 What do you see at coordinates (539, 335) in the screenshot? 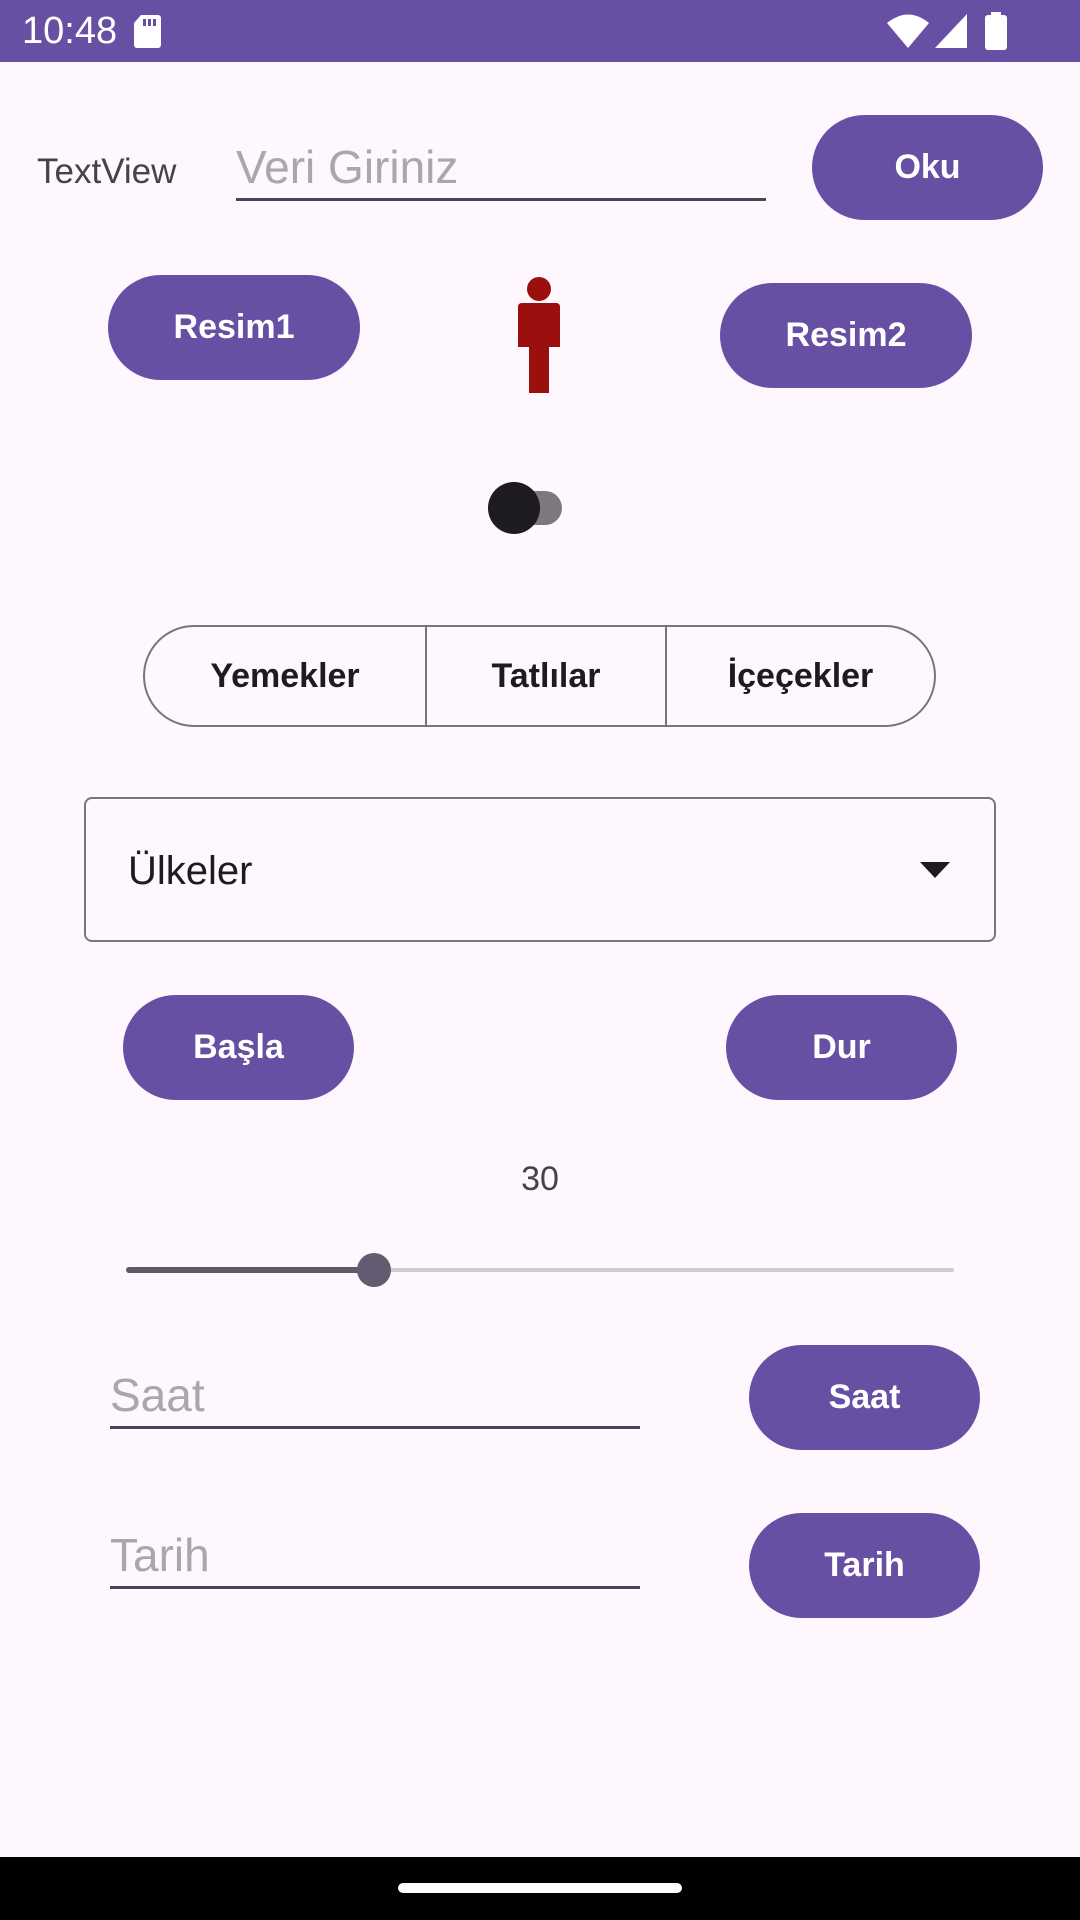
I see `person-icon` at bounding box center [539, 335].